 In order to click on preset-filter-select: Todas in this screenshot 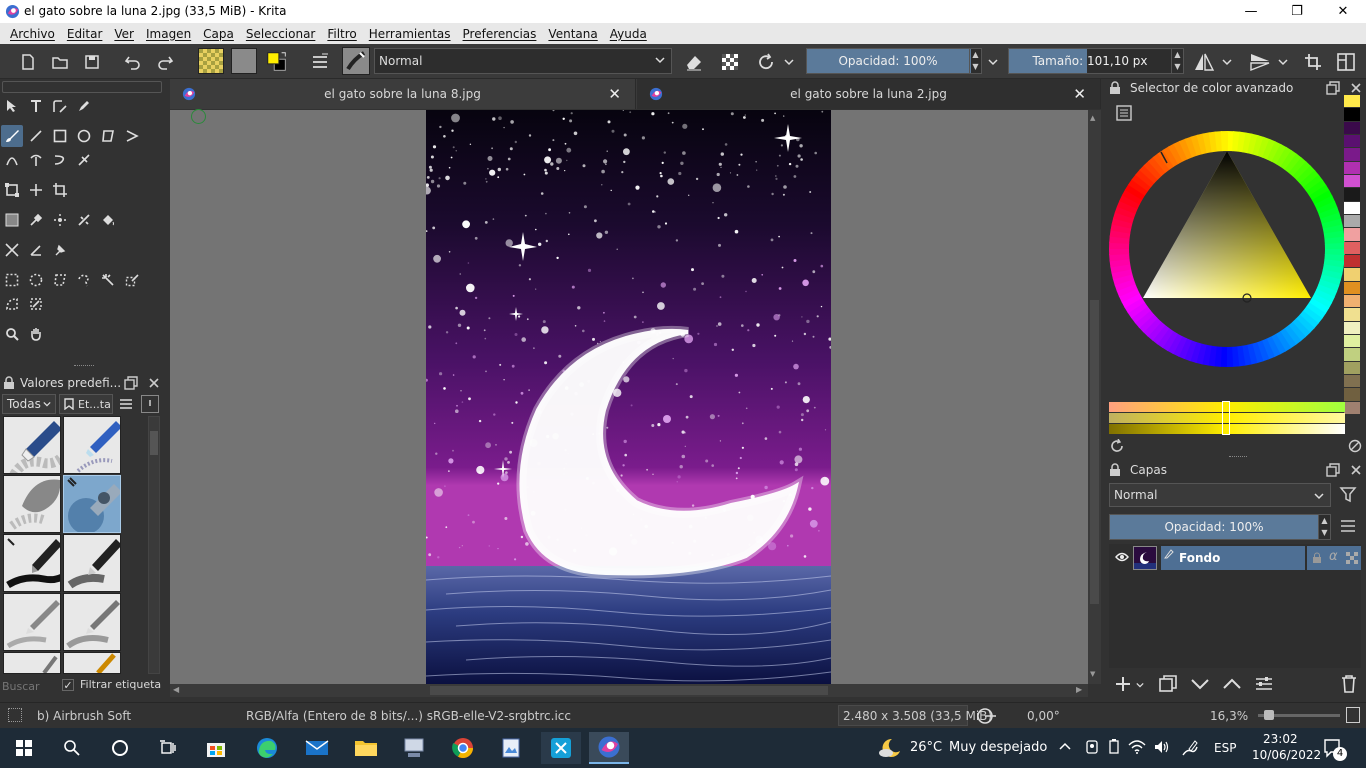, I will do `click(29, 404)`.